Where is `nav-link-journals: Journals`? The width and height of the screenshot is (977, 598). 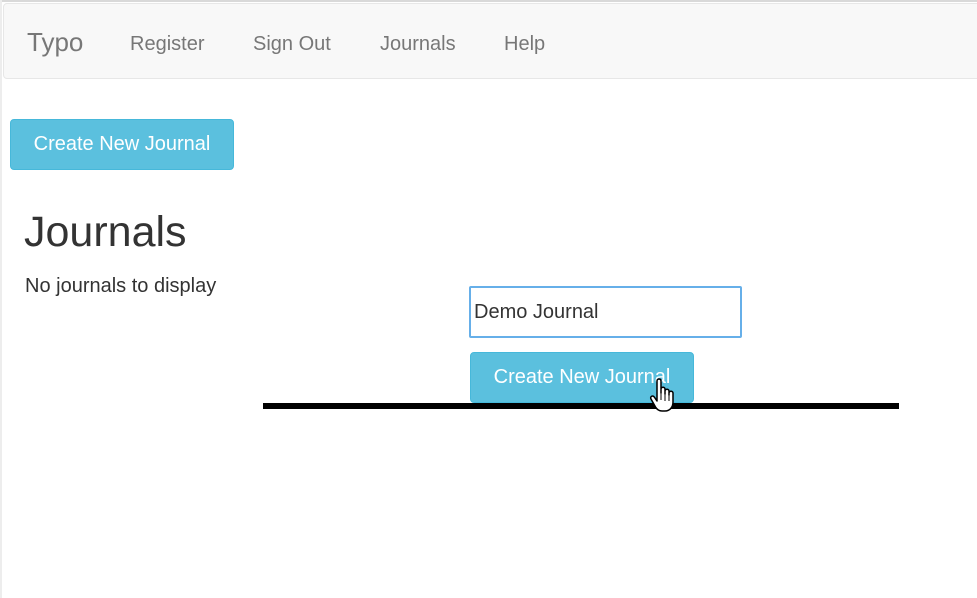 nav-link-journals: Journals is located at coordinates (418, 44).